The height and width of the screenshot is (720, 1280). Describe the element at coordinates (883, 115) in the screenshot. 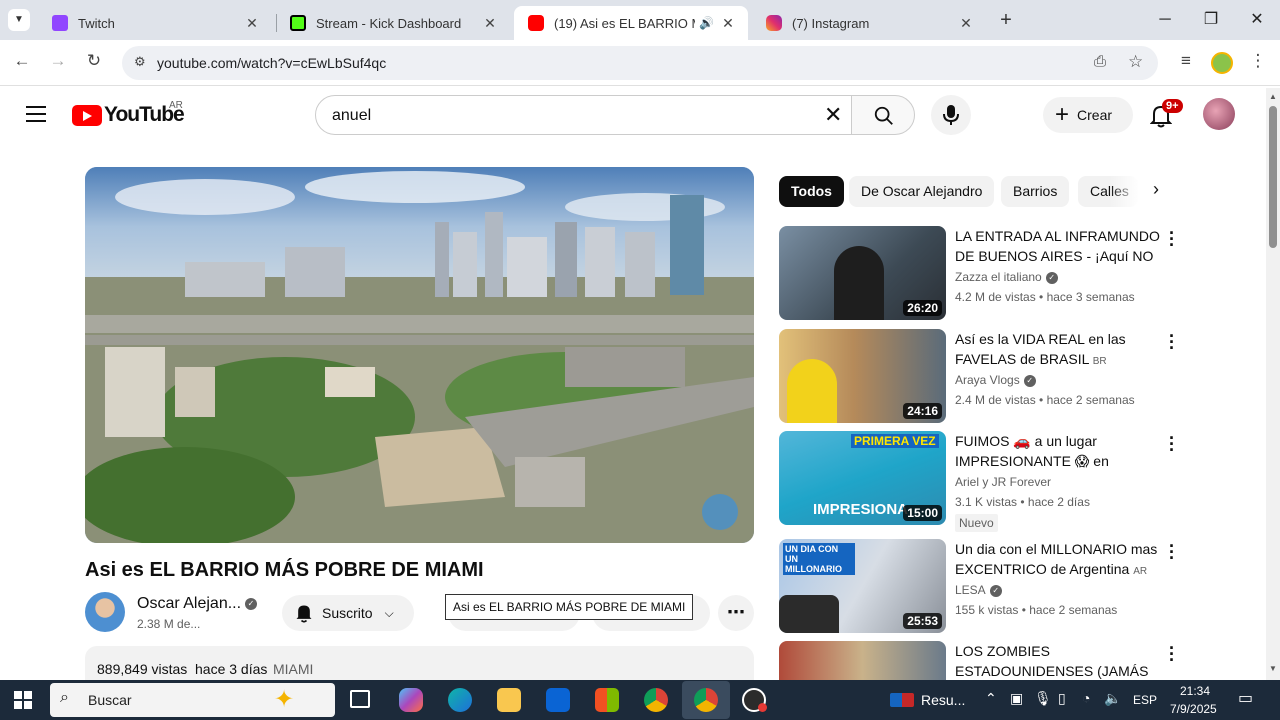

I see `search-button` at that location.